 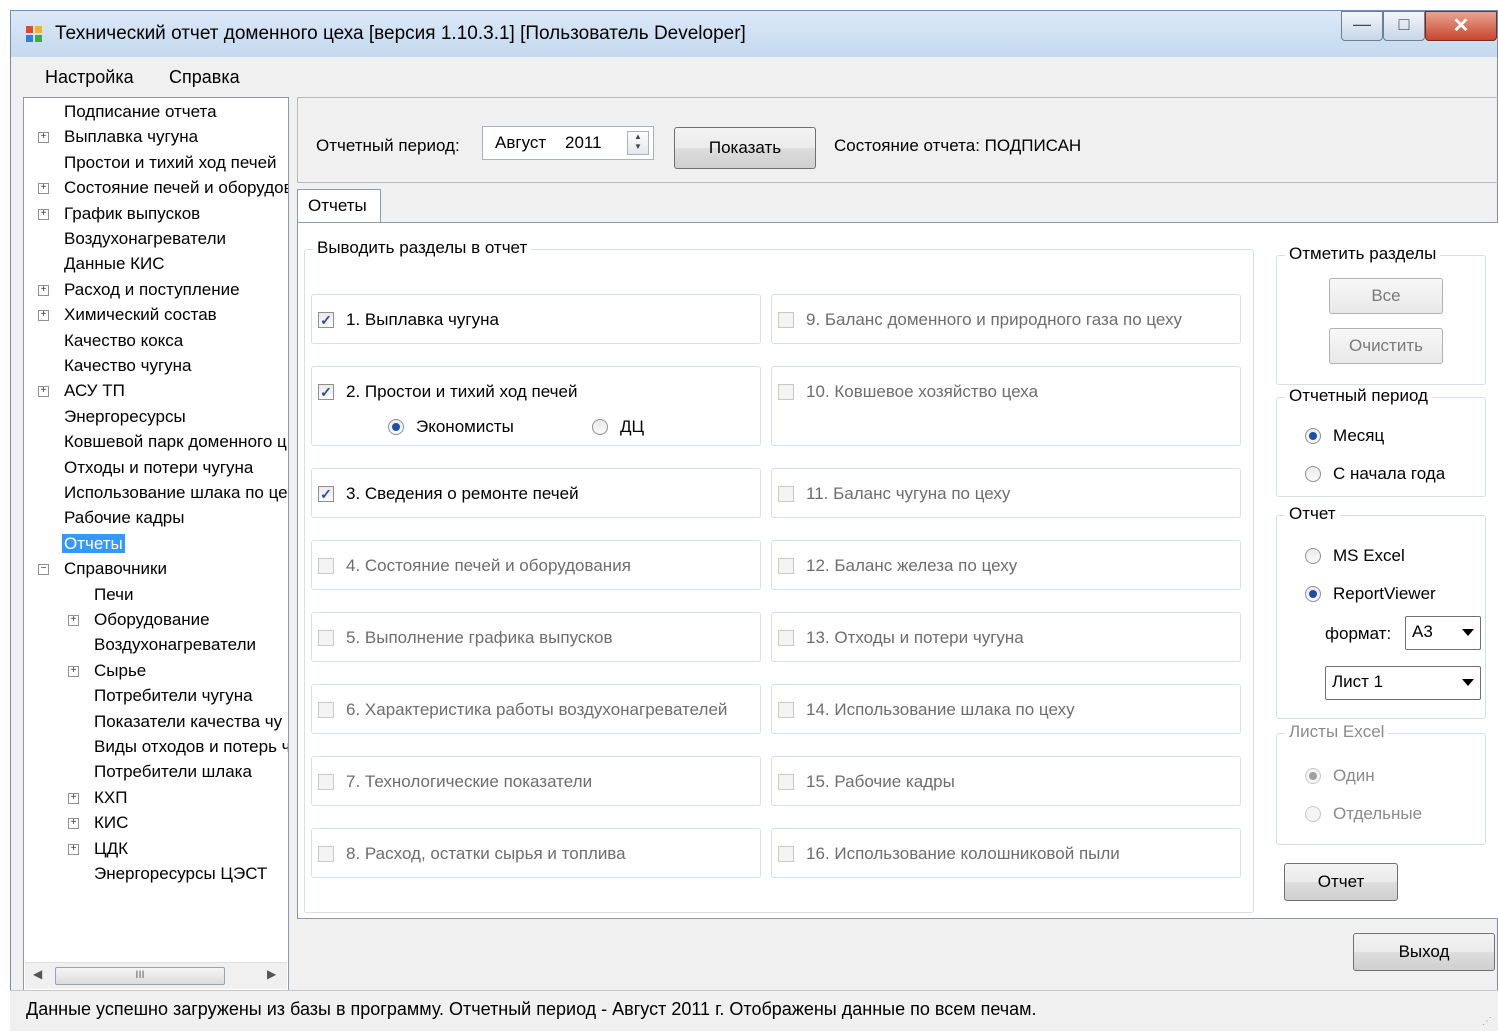 What do you see at coordinates (124, 518) in the screenshot?
I see `tree-node: Рабочие кадры` at bounding box center [124, 518].